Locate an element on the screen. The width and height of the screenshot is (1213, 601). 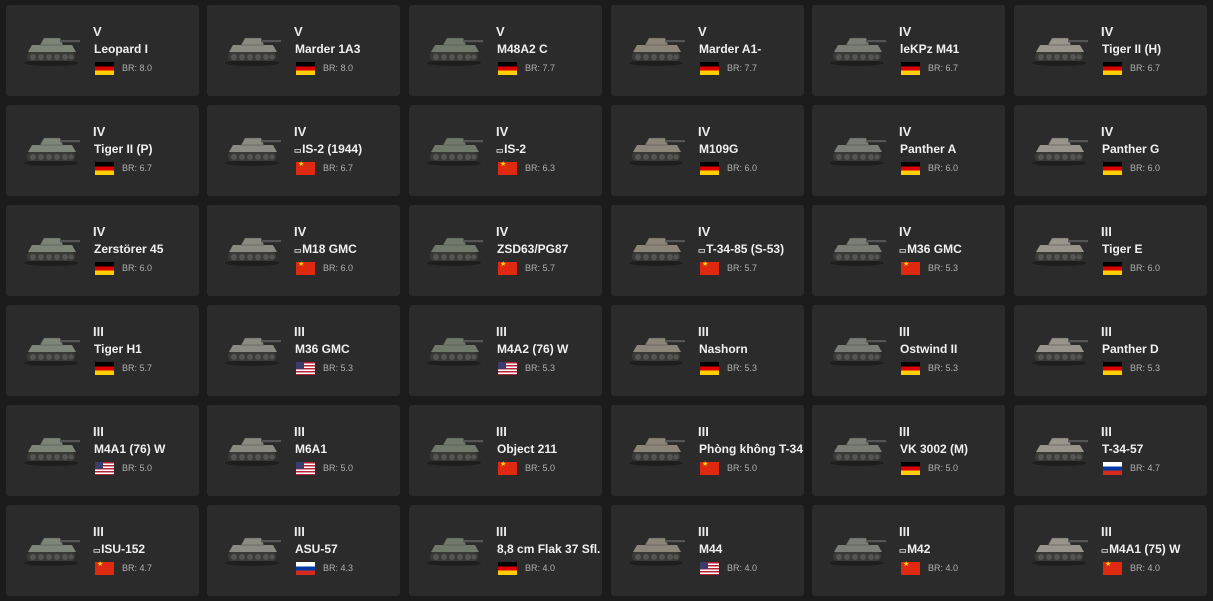
vehicle-card: III Tiger H1 BR: 5.7 is located at coordinates (102, 350).